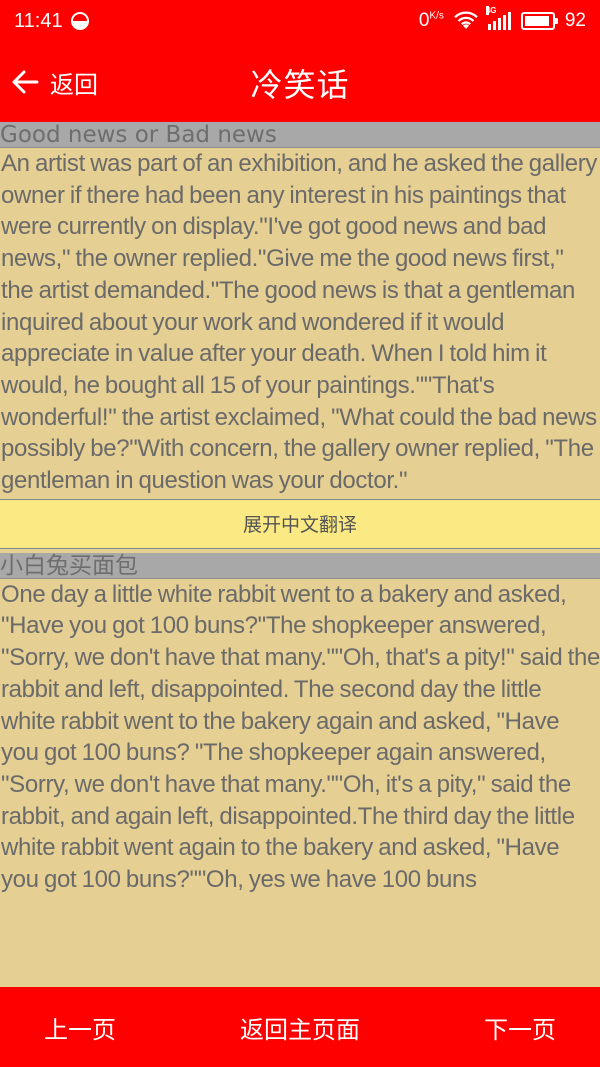  I want to click on next-page-button: 下一页, so click(520, 1027).